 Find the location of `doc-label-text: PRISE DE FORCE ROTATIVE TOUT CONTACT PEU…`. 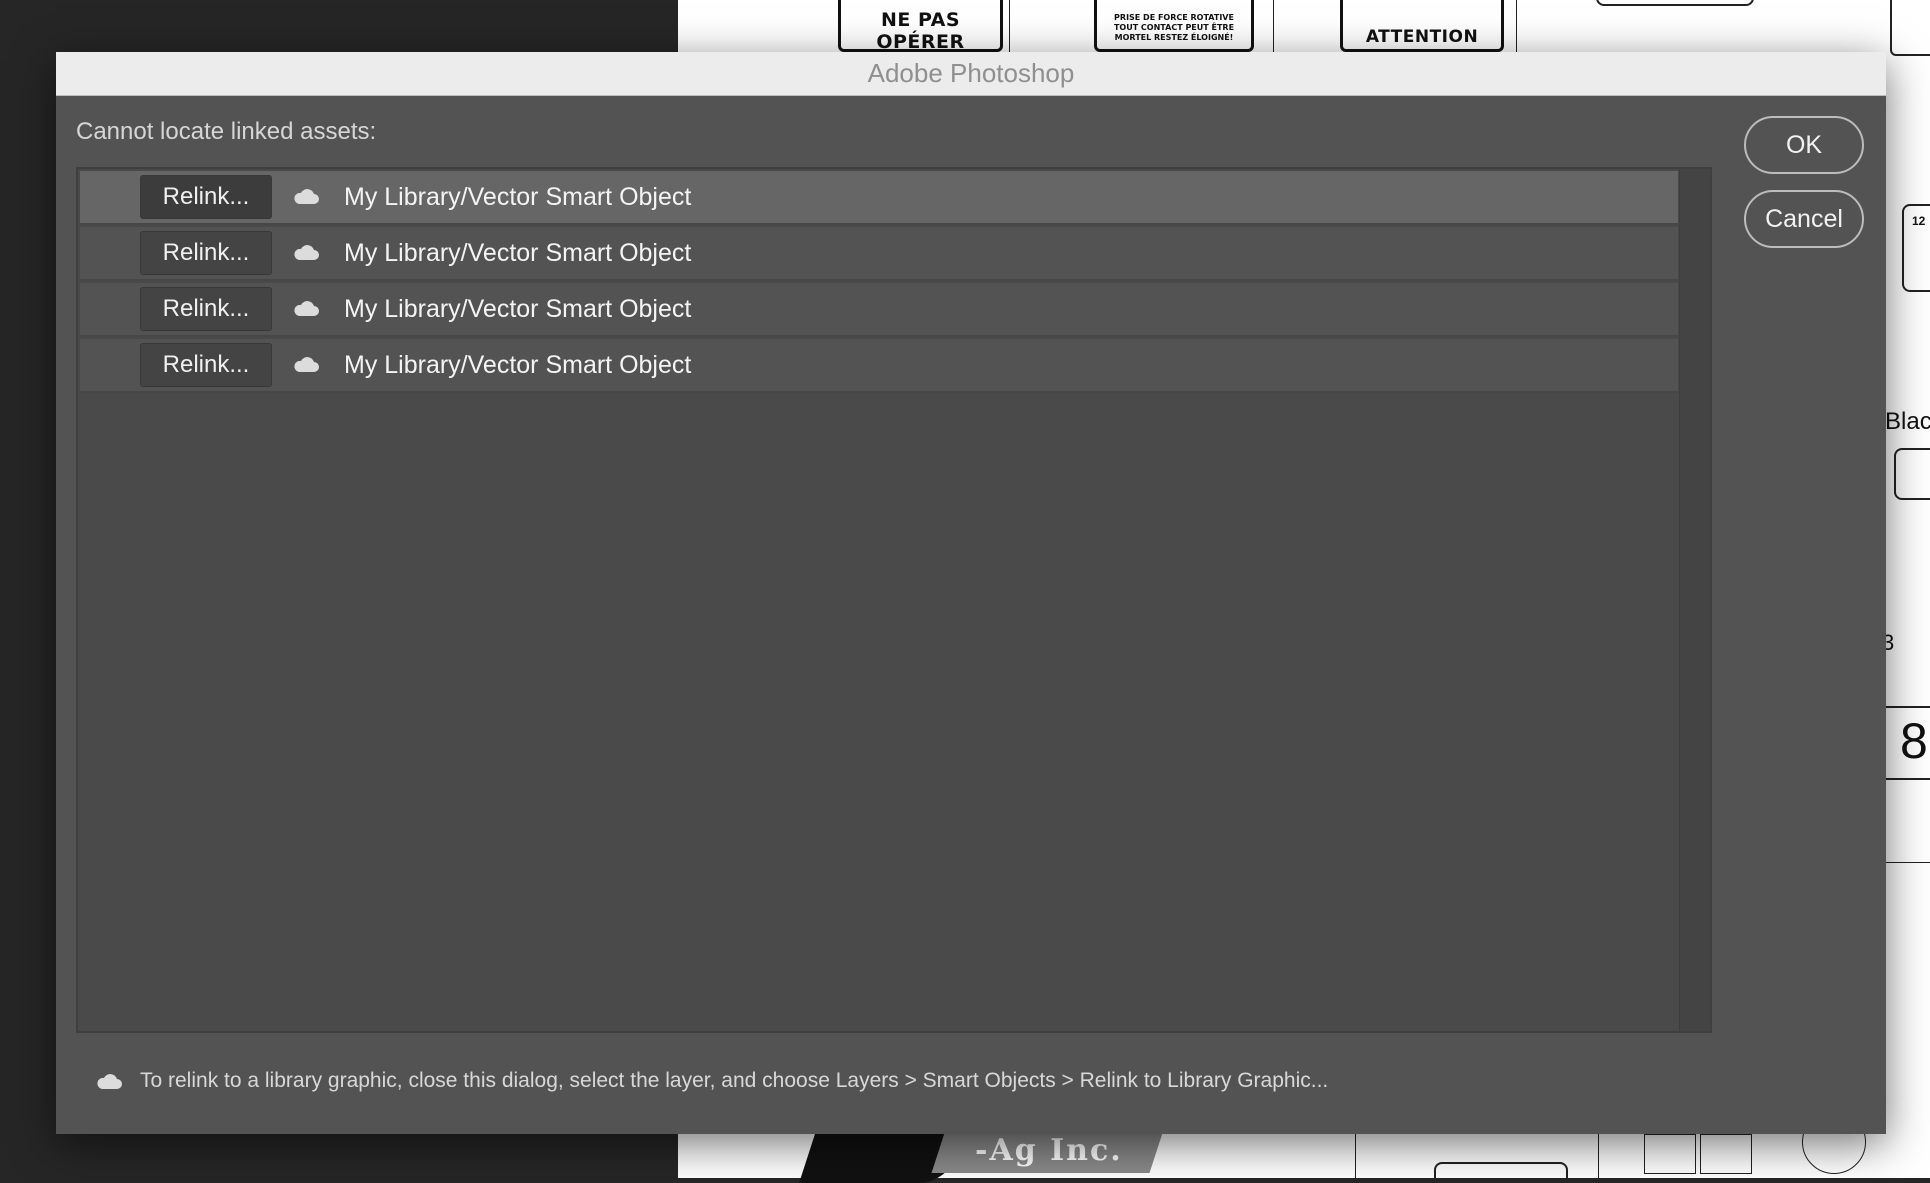

doc-label-text: PRISE DE FORCE ROTATIVE TOUT CONTACT PEU… is located at coordinates (1174, 27).